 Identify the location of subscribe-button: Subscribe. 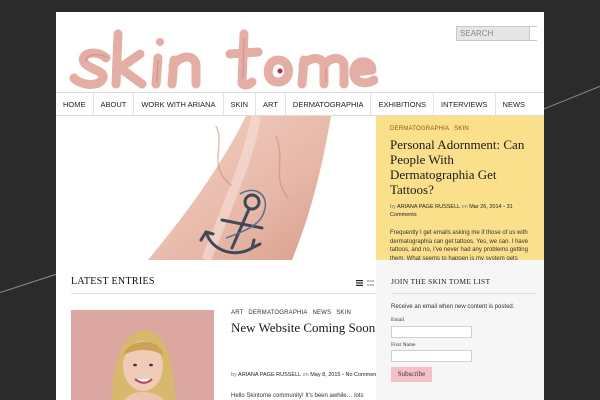
(411, 374).